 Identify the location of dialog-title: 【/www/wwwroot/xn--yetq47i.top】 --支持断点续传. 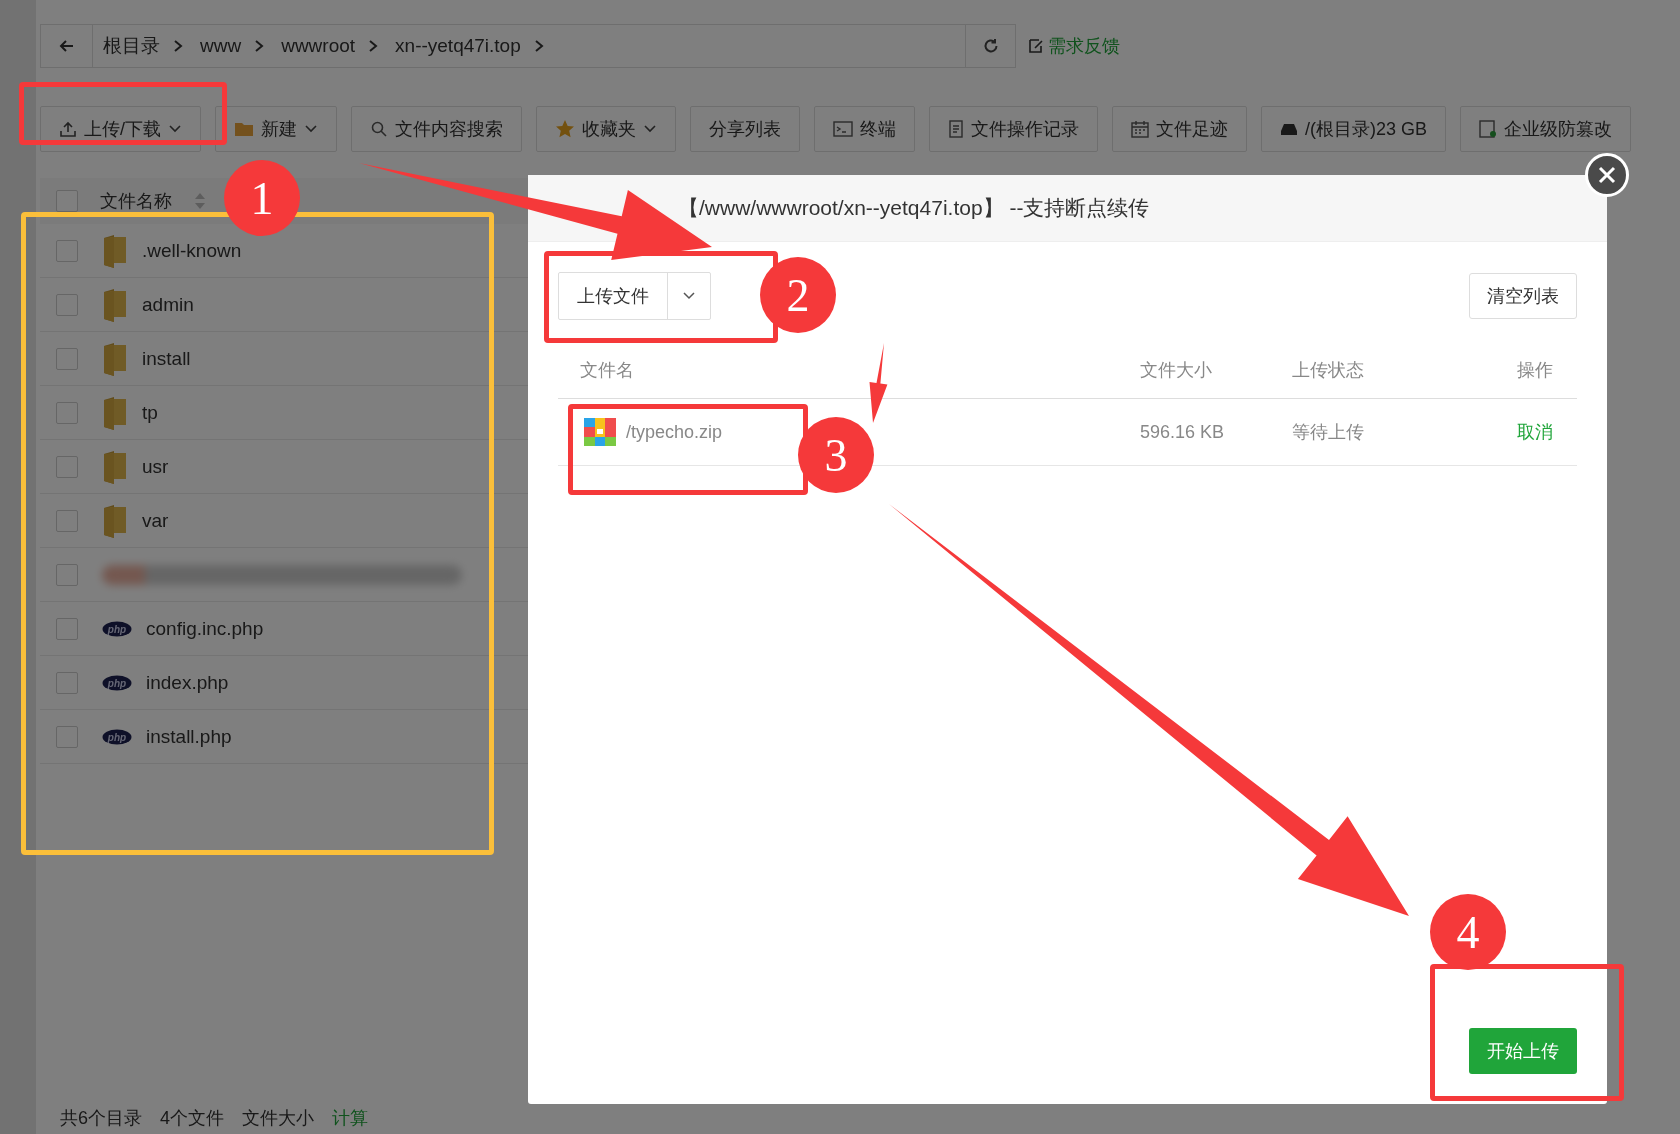
(914, 208).